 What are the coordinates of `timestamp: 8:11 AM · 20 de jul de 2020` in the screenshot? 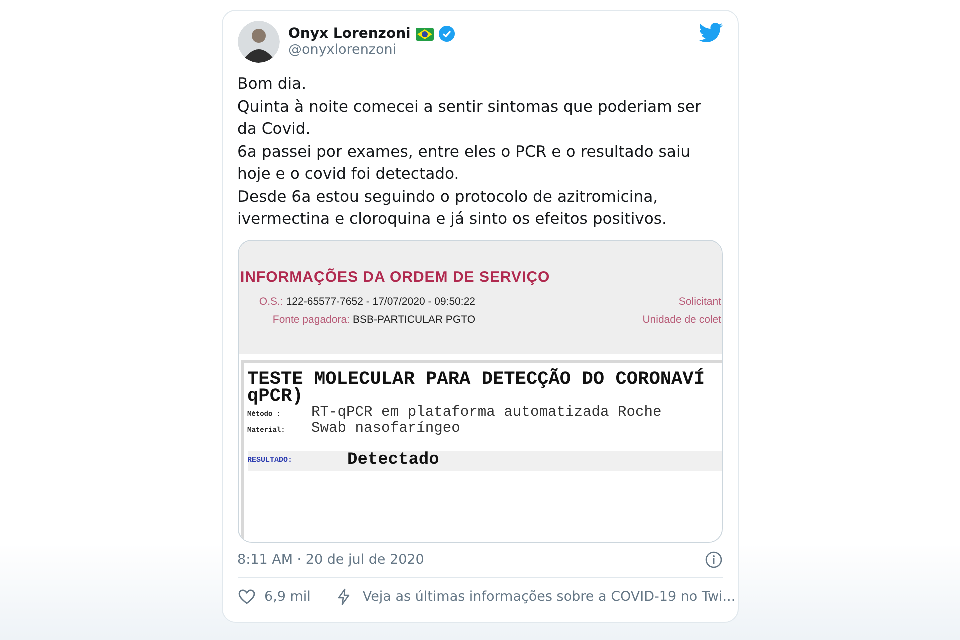 It's located at (331, 560).